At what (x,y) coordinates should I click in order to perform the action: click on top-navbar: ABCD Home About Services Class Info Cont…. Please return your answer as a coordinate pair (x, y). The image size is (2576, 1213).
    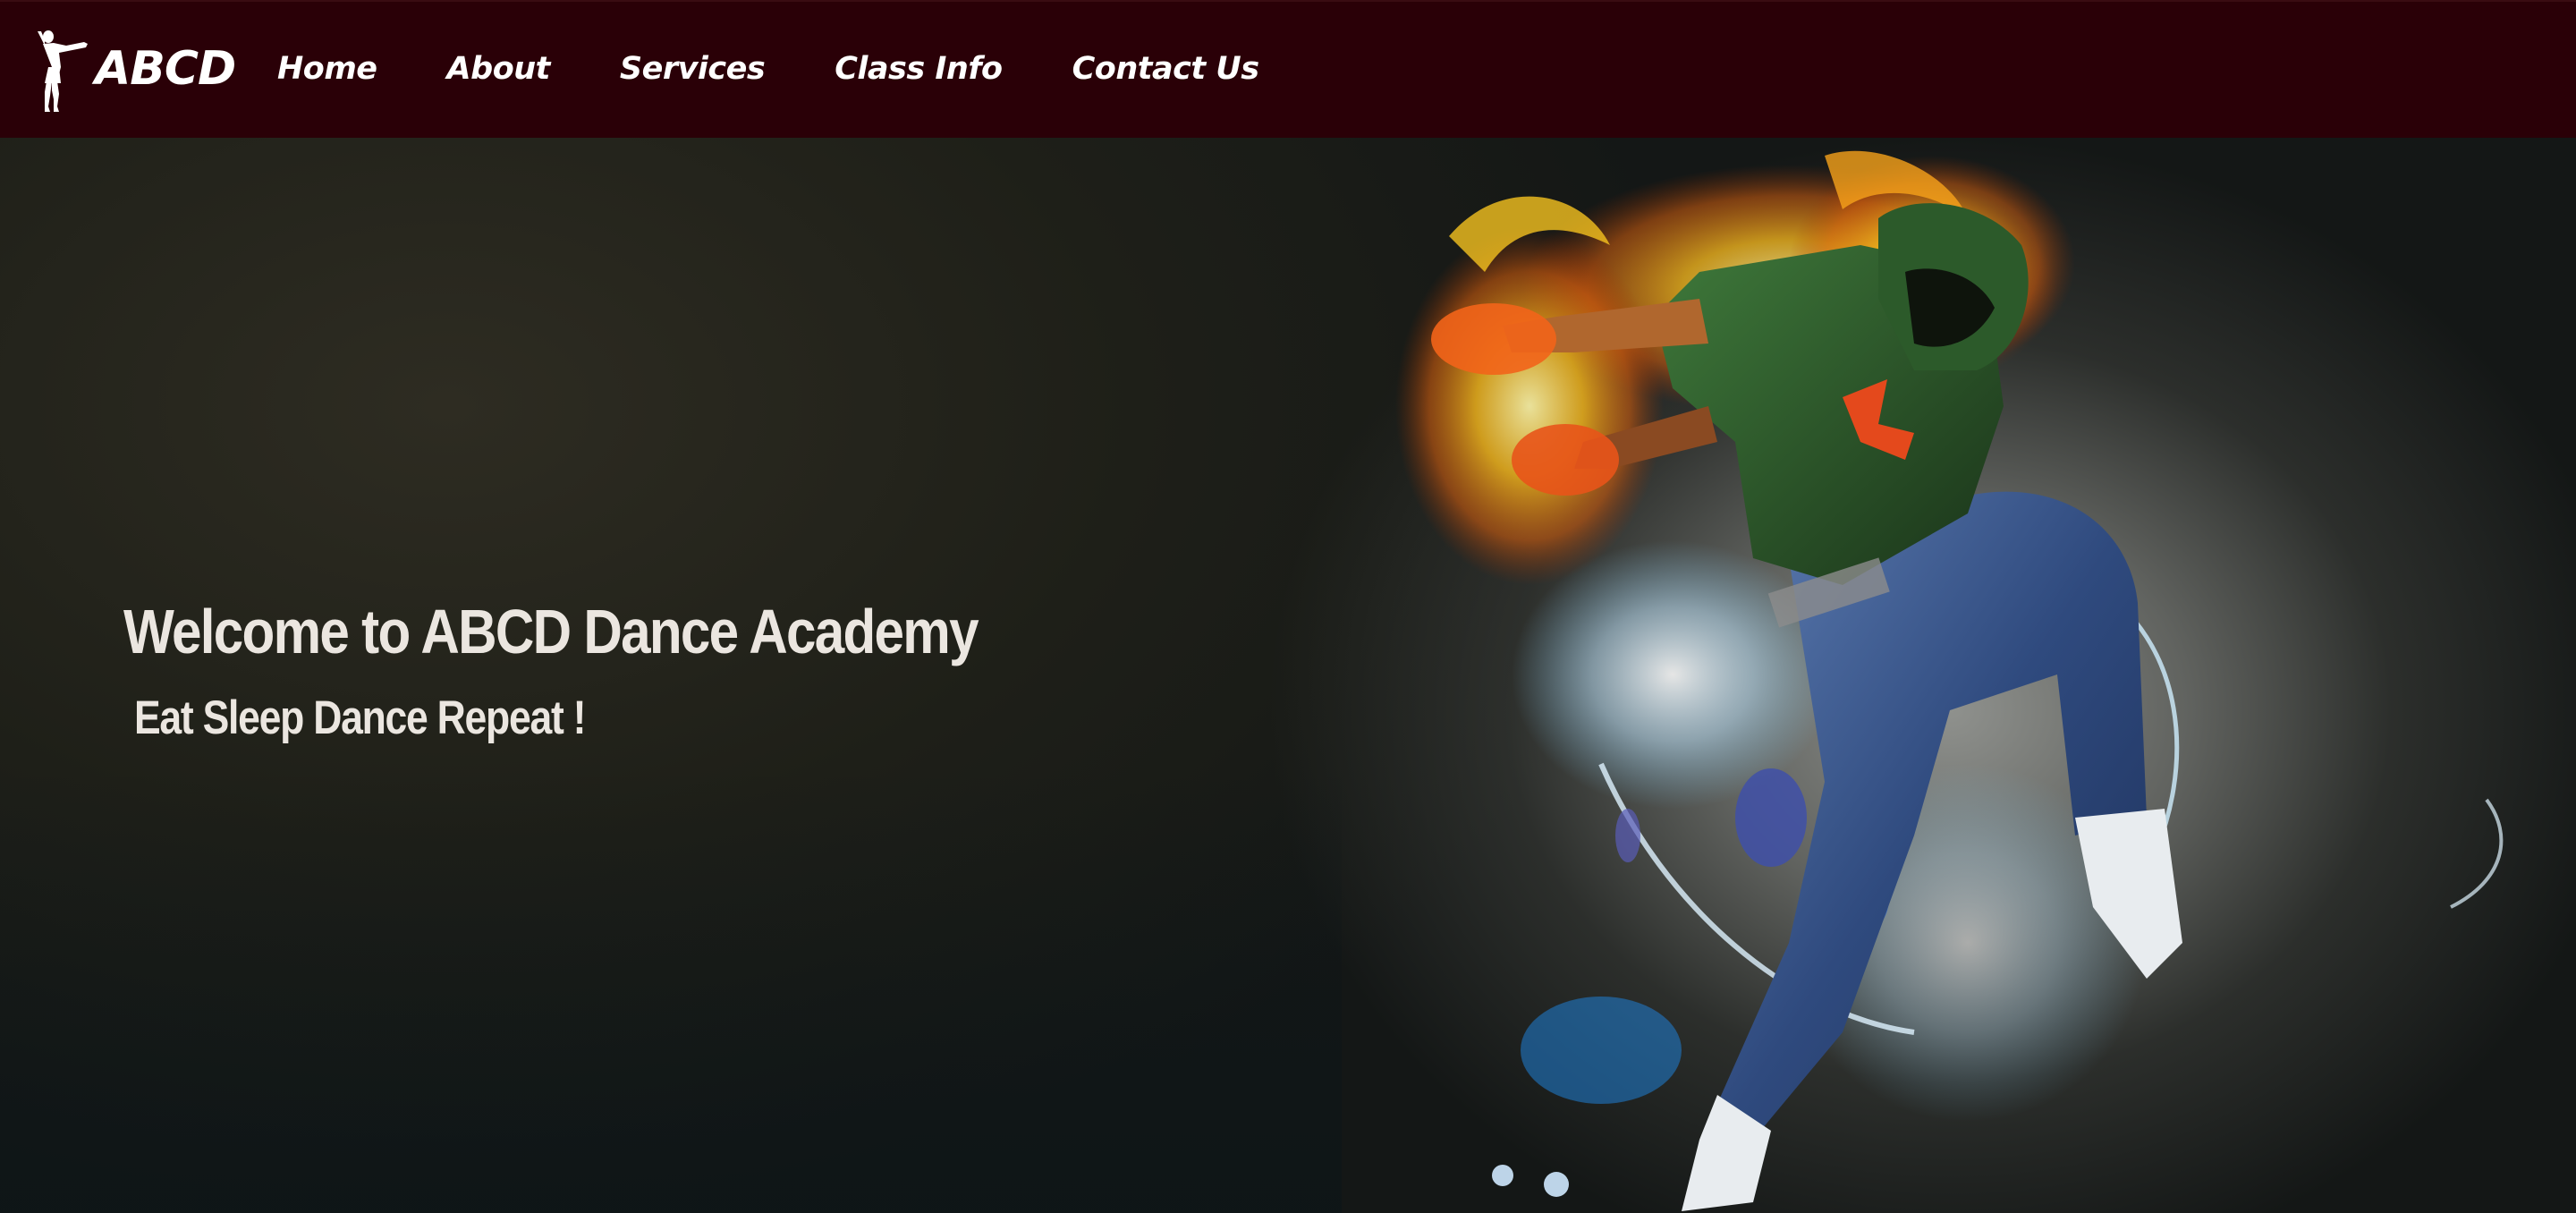
    Looking at the image, I should click on (1288, 69).